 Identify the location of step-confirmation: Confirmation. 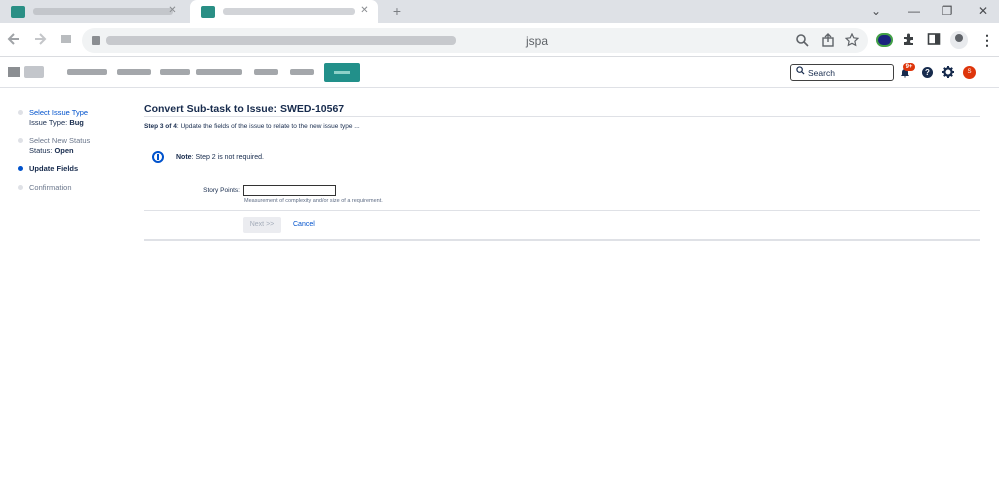
(74, 188).